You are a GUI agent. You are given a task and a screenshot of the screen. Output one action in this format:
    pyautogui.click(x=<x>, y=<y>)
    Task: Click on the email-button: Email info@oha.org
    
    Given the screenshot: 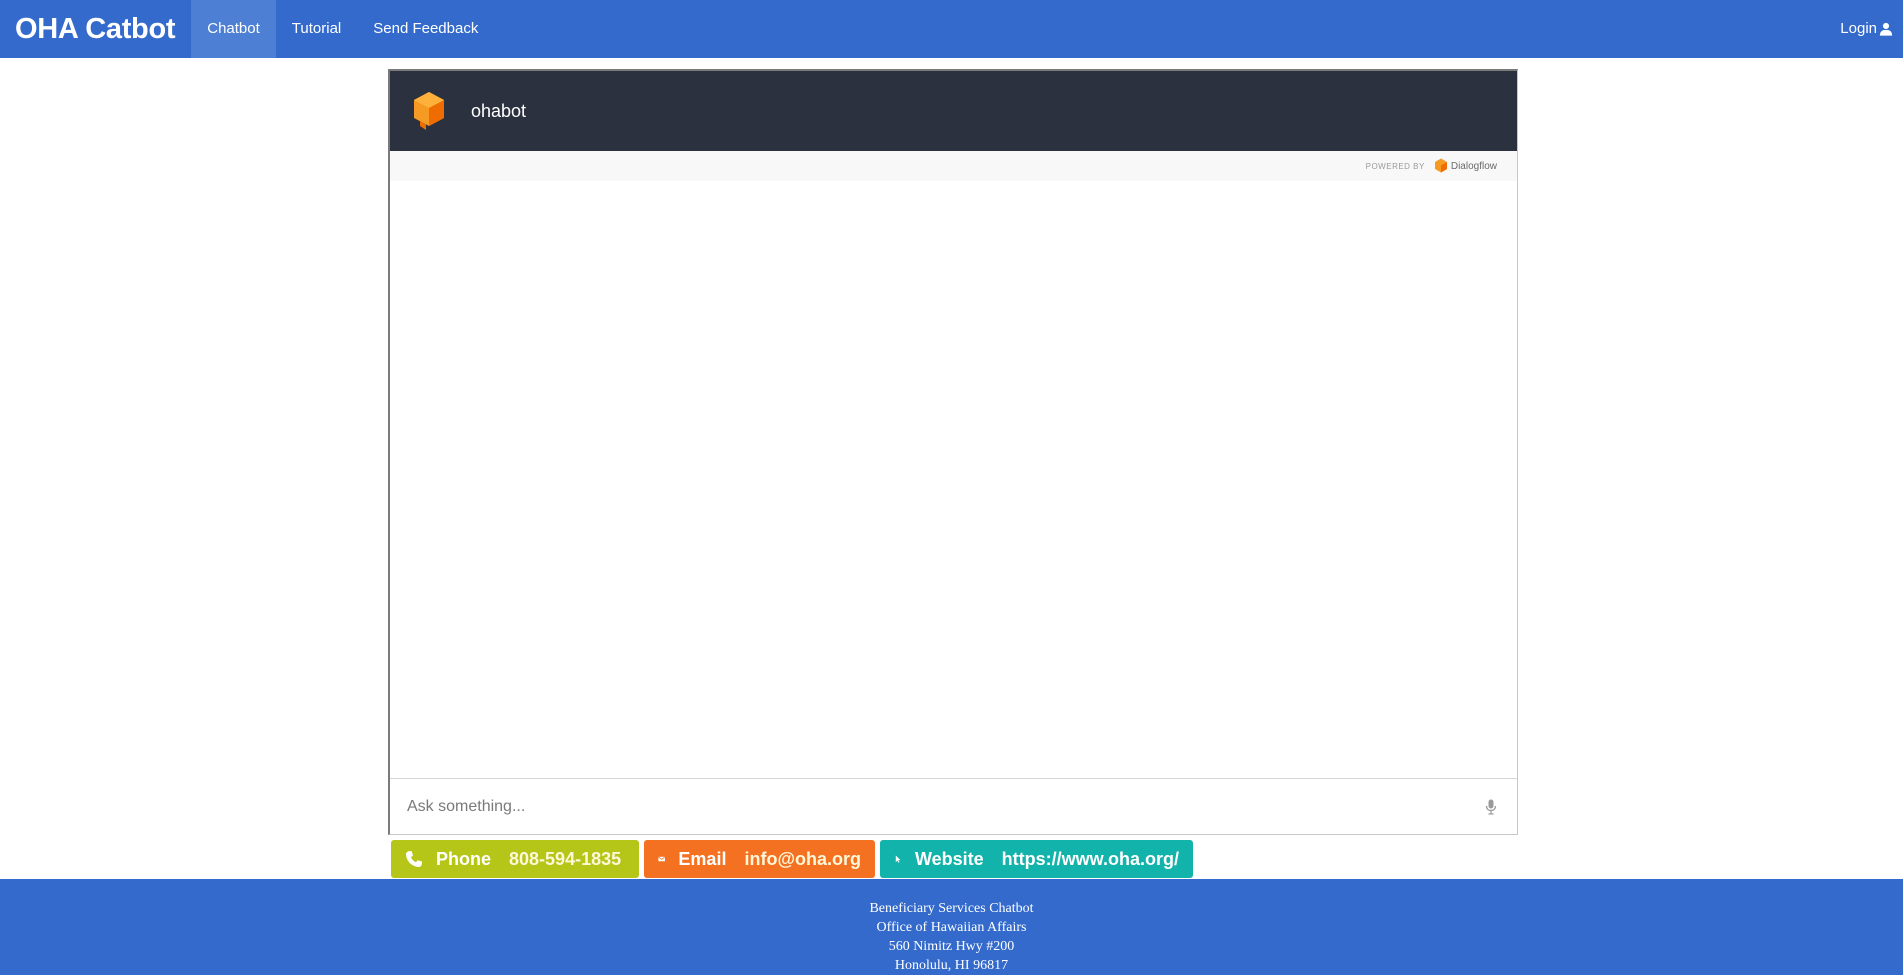 What is the action you would take?
    pyautogui.click(x=759, y=859)
    